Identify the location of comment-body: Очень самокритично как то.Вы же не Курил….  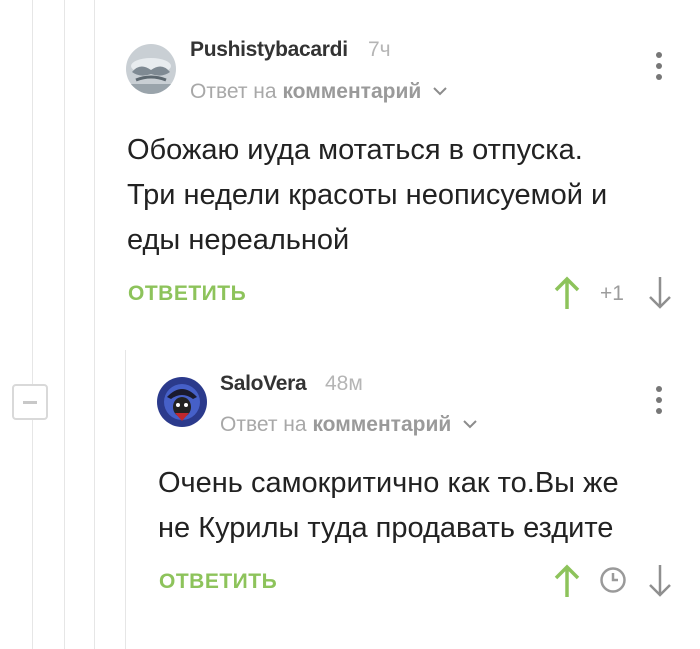
(388, 506).